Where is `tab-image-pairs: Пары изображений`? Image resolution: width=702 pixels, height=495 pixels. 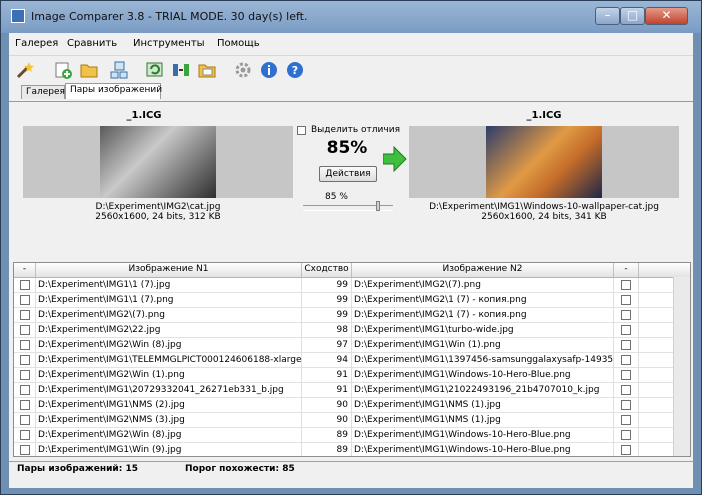
tab-image-pairs: Пары изображений is located at coordinates (113, 91).